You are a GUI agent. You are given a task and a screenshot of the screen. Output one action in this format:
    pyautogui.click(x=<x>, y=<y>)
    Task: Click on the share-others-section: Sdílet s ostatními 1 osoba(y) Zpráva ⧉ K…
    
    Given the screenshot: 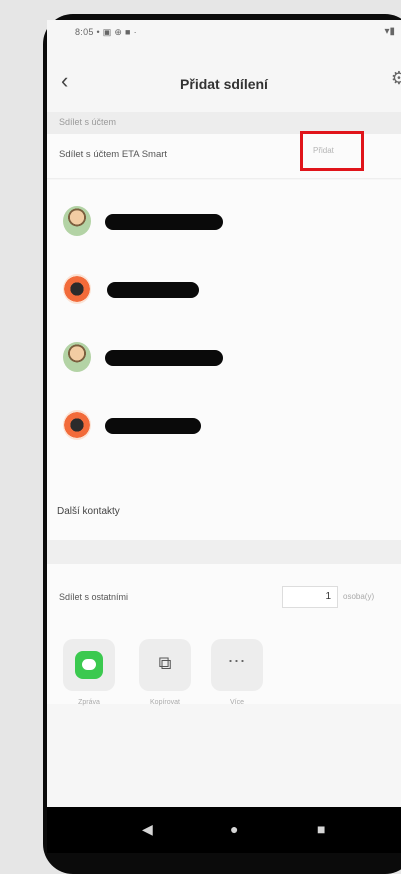 What is the action you would take?
    pyautogui.click(x=224, y=635)
    